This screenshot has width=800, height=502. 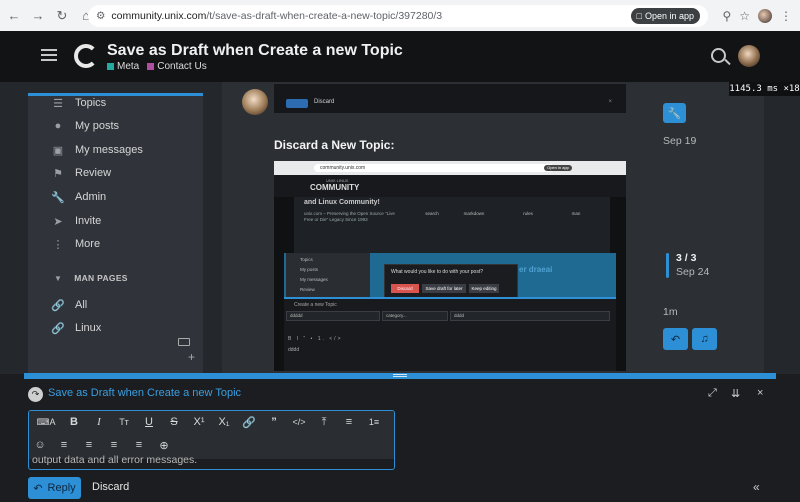 What do you see at coordinates (115, 328) in the screenshot?
I see `sidebar-item-linux: 🔗 Linux` at bounding box center [115, 328].